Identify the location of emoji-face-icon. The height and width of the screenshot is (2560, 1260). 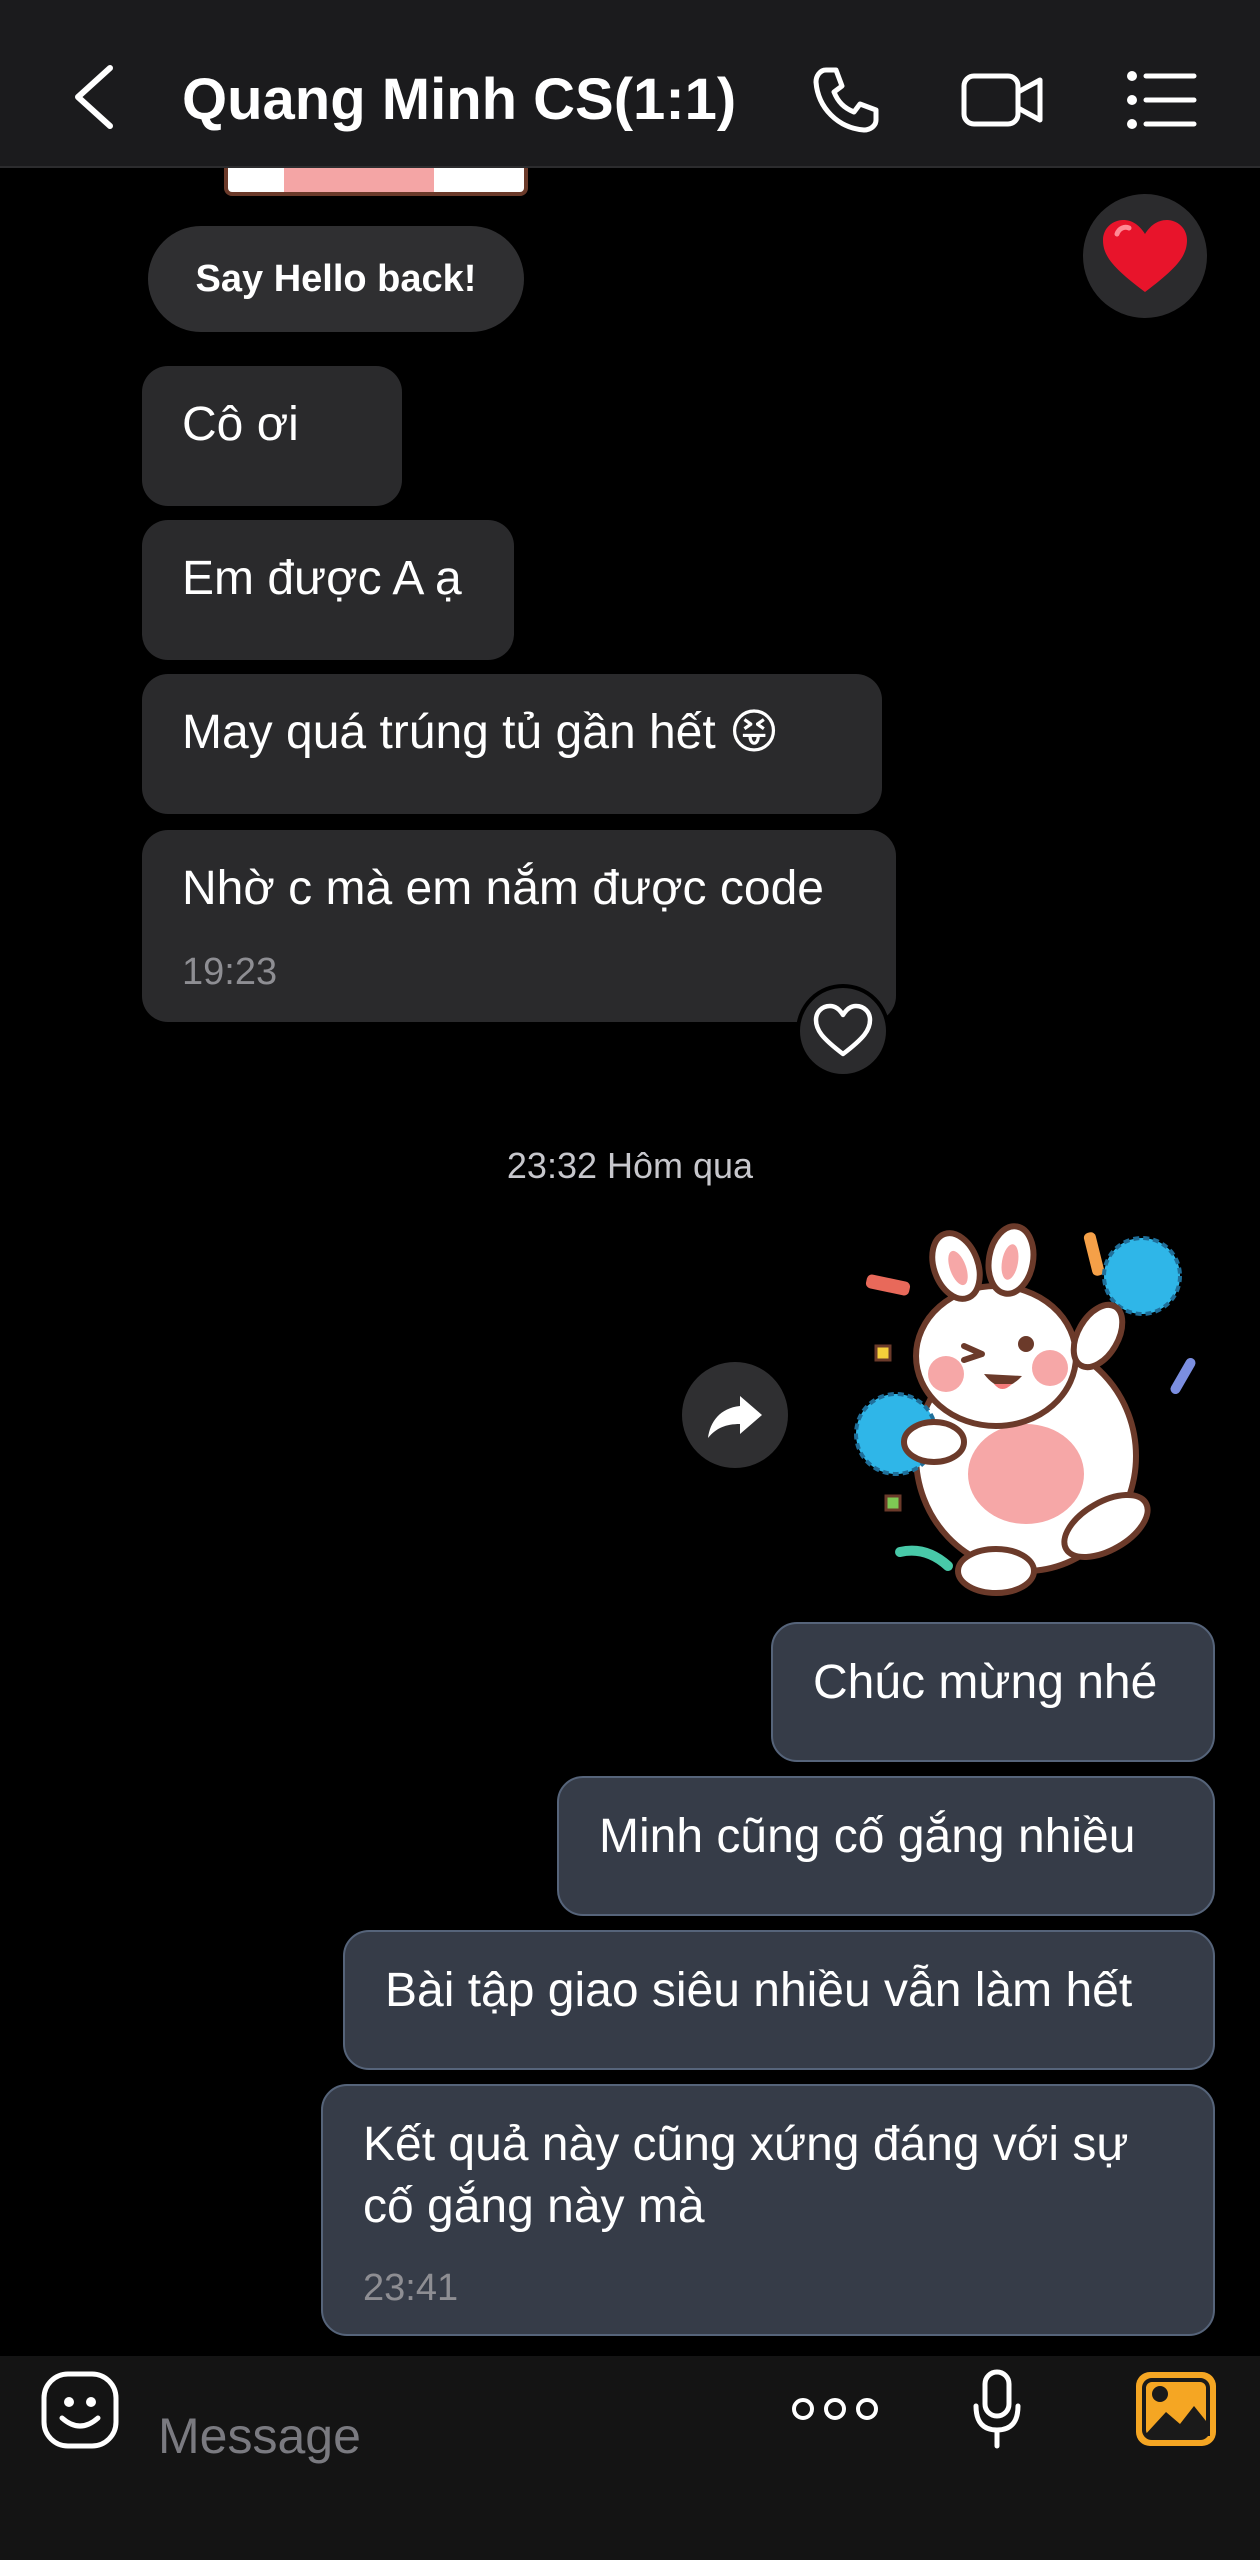
(80, 2410).